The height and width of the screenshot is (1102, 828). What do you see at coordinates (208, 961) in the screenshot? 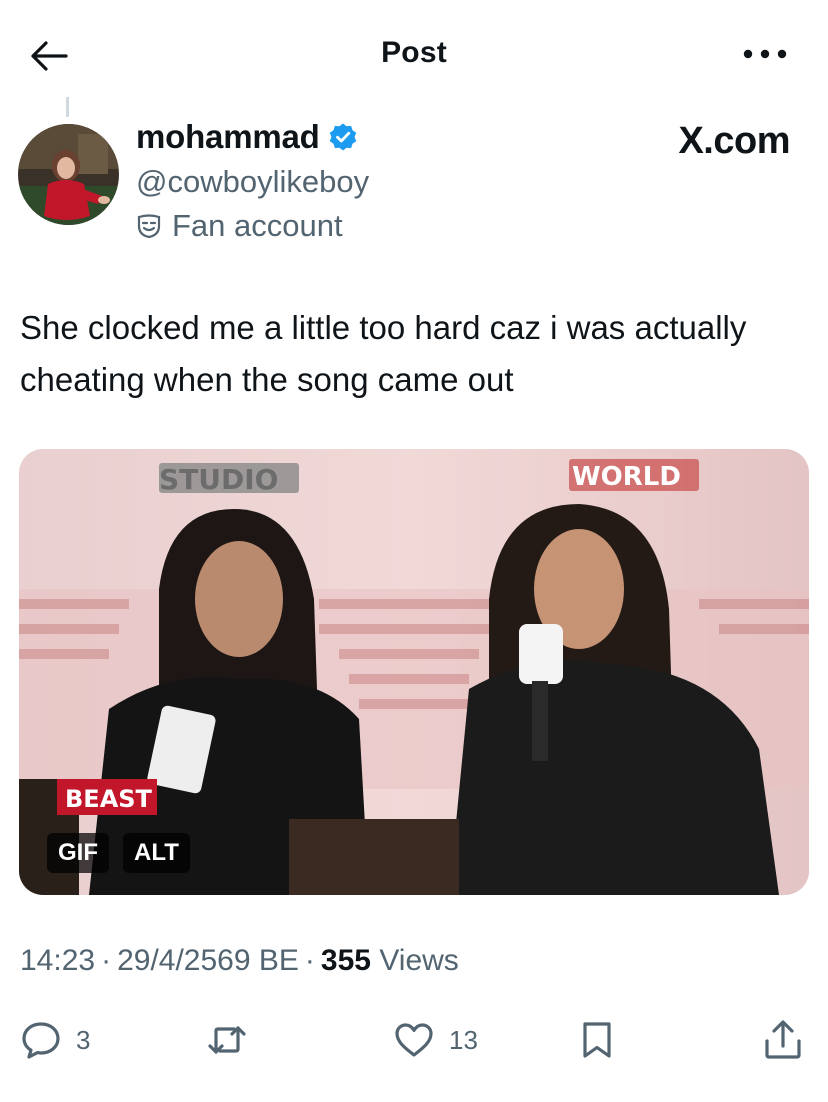
I see `post-date: 29/4/2569 BE` at bounding box center [208, 961].